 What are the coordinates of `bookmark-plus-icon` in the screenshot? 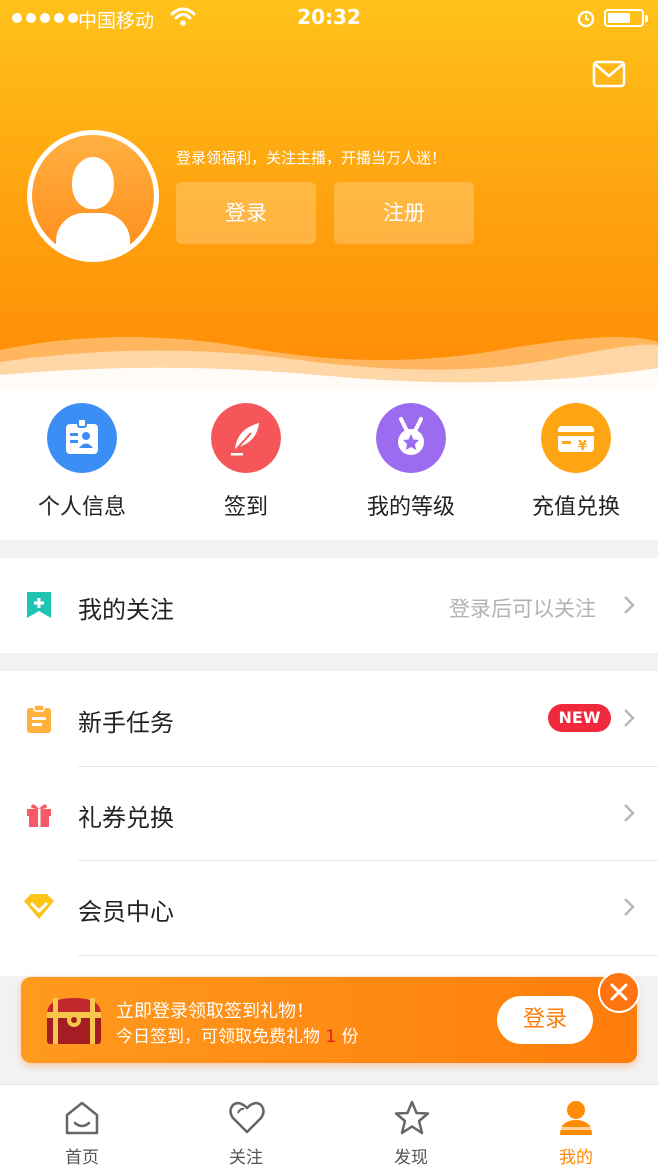 It's located at (39, 605).